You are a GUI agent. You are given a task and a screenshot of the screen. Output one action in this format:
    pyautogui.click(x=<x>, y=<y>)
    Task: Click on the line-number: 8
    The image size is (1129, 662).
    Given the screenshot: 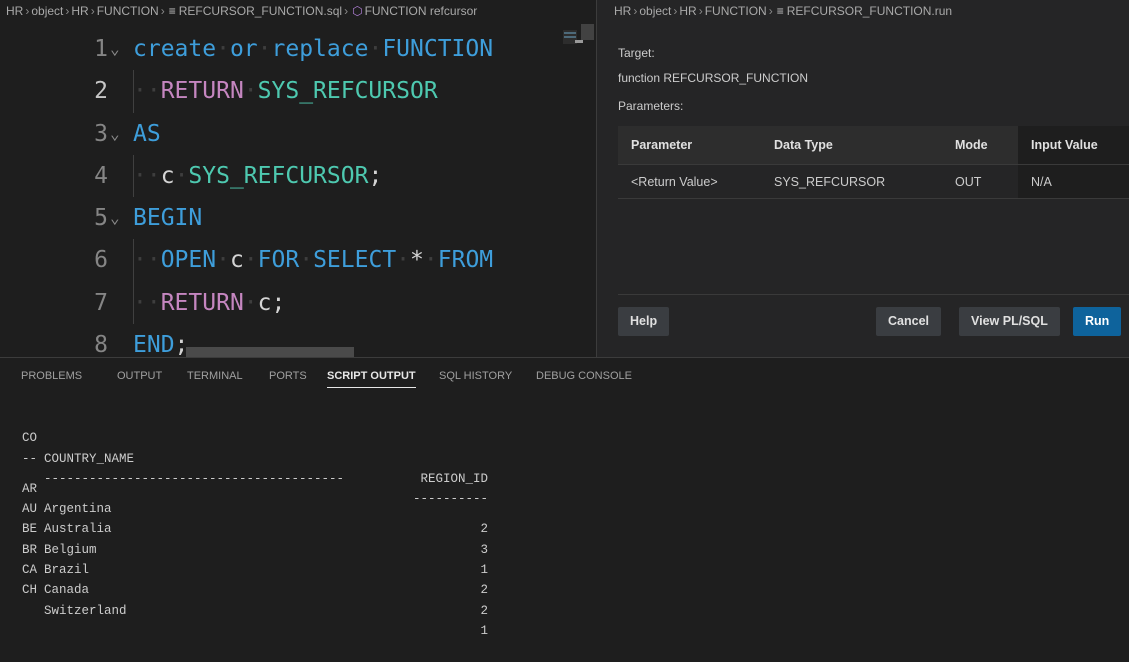 What is the action you would take?
    pyautogui.click(x=101, y=344)
    